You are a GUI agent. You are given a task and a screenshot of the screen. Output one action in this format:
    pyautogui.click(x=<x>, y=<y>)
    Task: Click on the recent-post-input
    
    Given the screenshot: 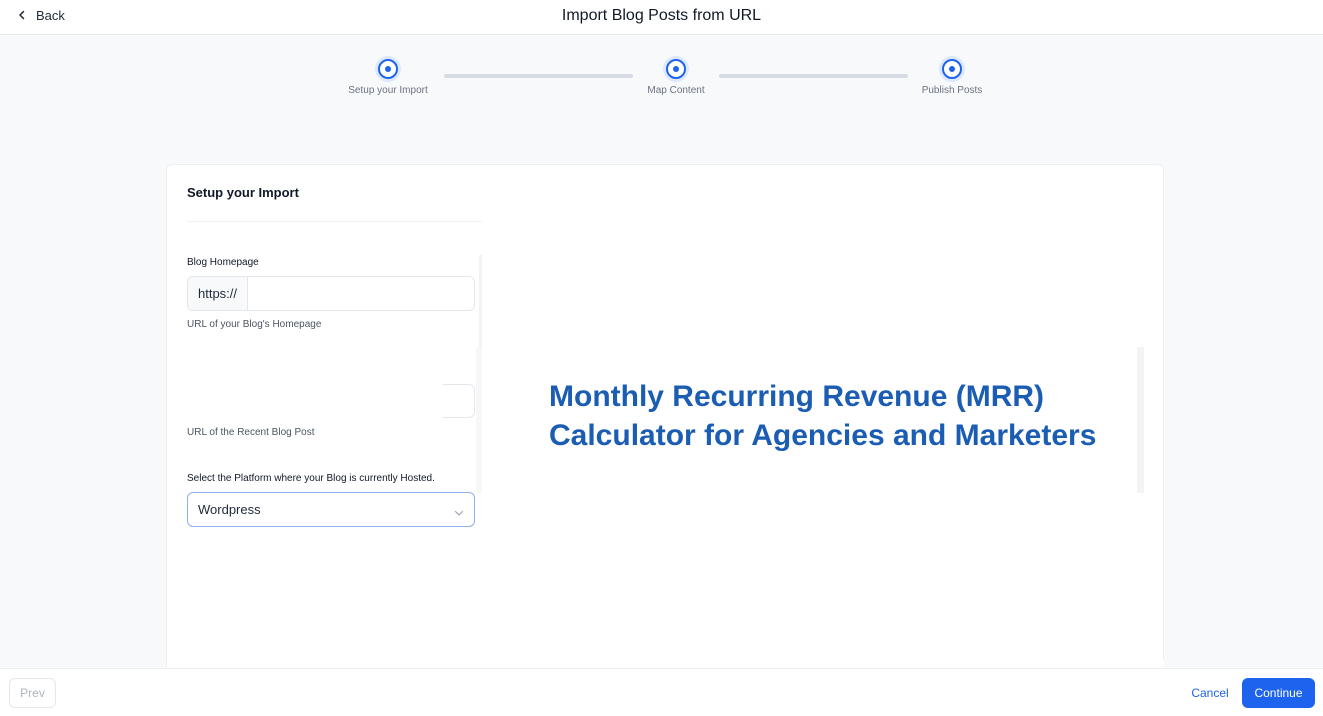 What is the action you would take?
    pyautogui.click(x=459, y=401)
    